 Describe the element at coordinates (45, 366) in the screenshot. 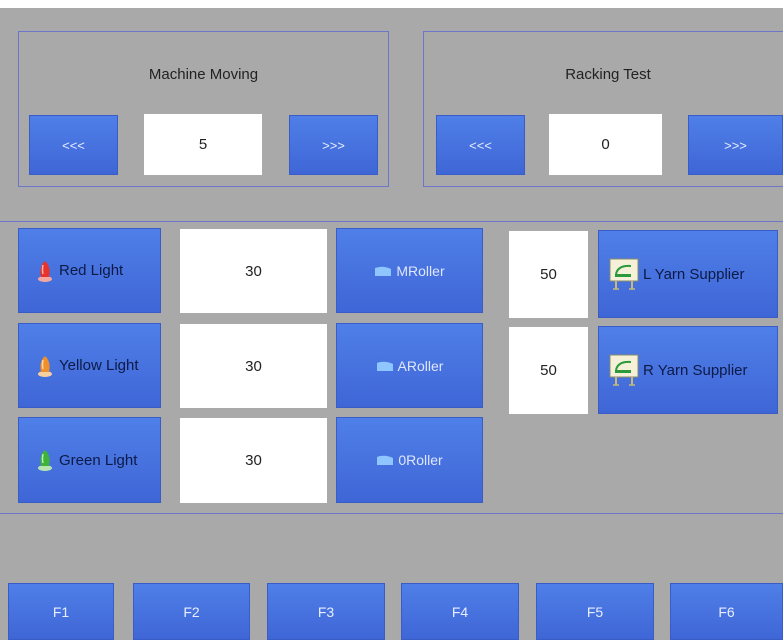

I see `yellow-bulb-icon` at that location.